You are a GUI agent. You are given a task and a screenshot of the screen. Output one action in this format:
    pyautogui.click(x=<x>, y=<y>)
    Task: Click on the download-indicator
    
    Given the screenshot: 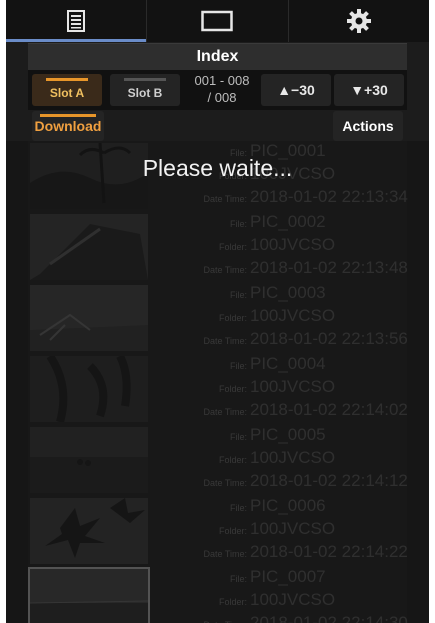 What is the action you would take?
    pyautogui.click(x=68, y=115)
    